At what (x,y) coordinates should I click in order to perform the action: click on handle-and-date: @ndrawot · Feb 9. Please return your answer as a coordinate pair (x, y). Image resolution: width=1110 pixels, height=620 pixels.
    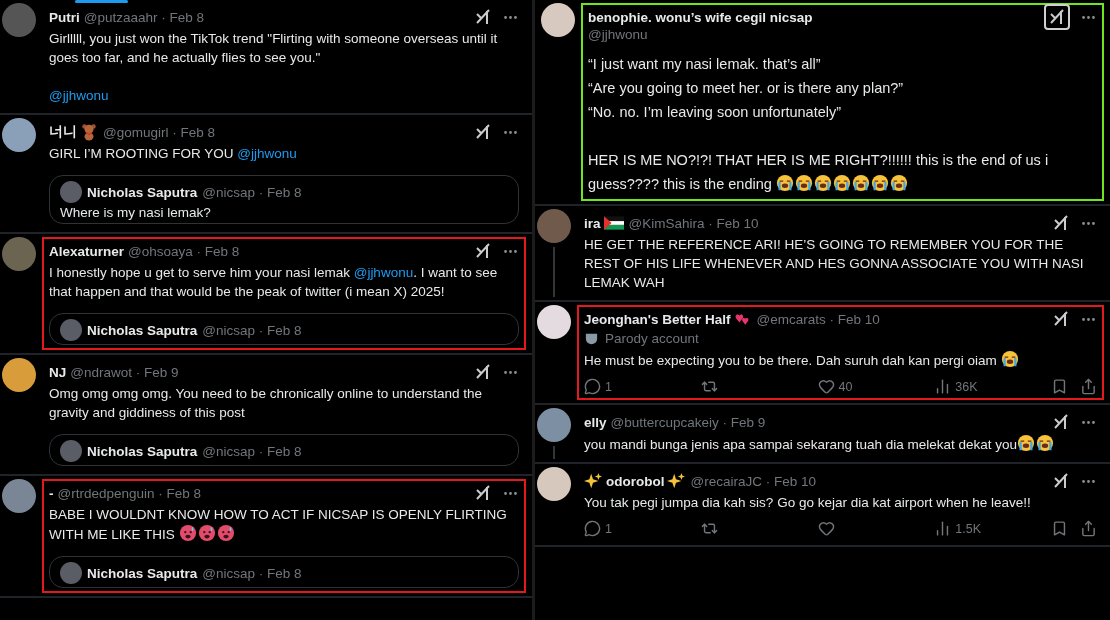
    Looking at the image, I should click on (124, 372).